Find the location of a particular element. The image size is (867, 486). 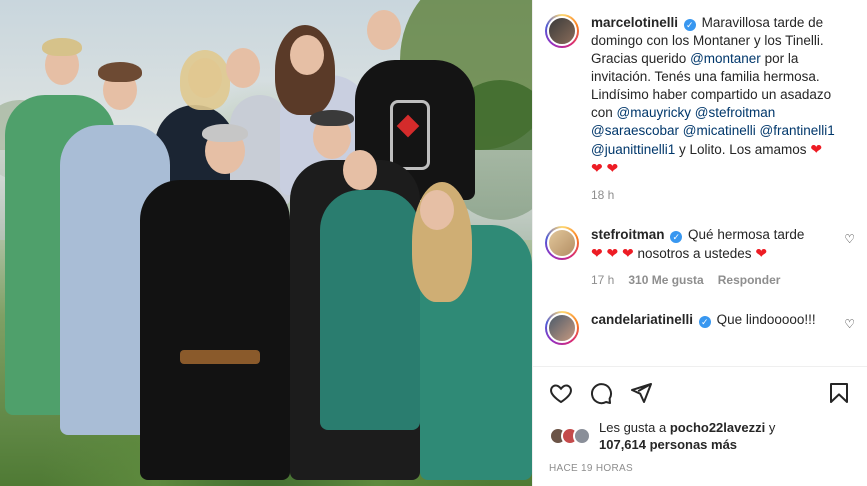

mention-link: @saraescobar is located at coordinates (635, 130).